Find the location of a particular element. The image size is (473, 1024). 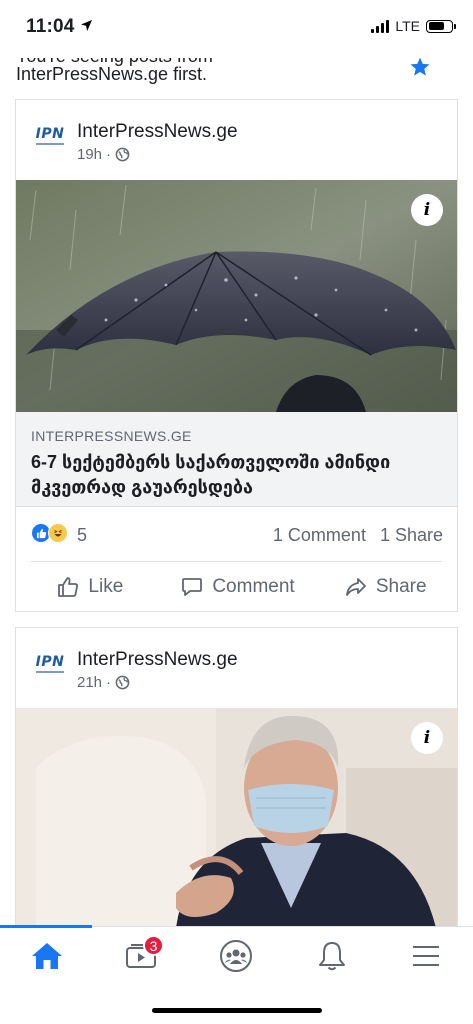

comment-share-counts: 1 Comment 1 Share is located at coordinates (358, 535).